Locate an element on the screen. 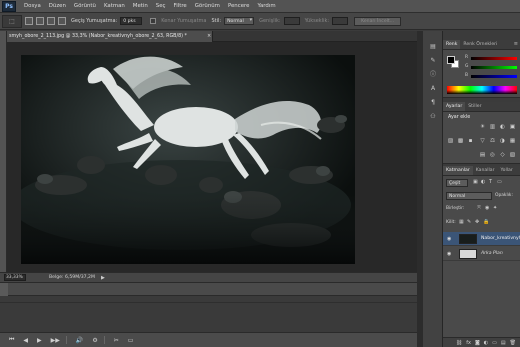 The image size is (520, 347). tab-paths: Yollar is located at coordinates (506, 170).